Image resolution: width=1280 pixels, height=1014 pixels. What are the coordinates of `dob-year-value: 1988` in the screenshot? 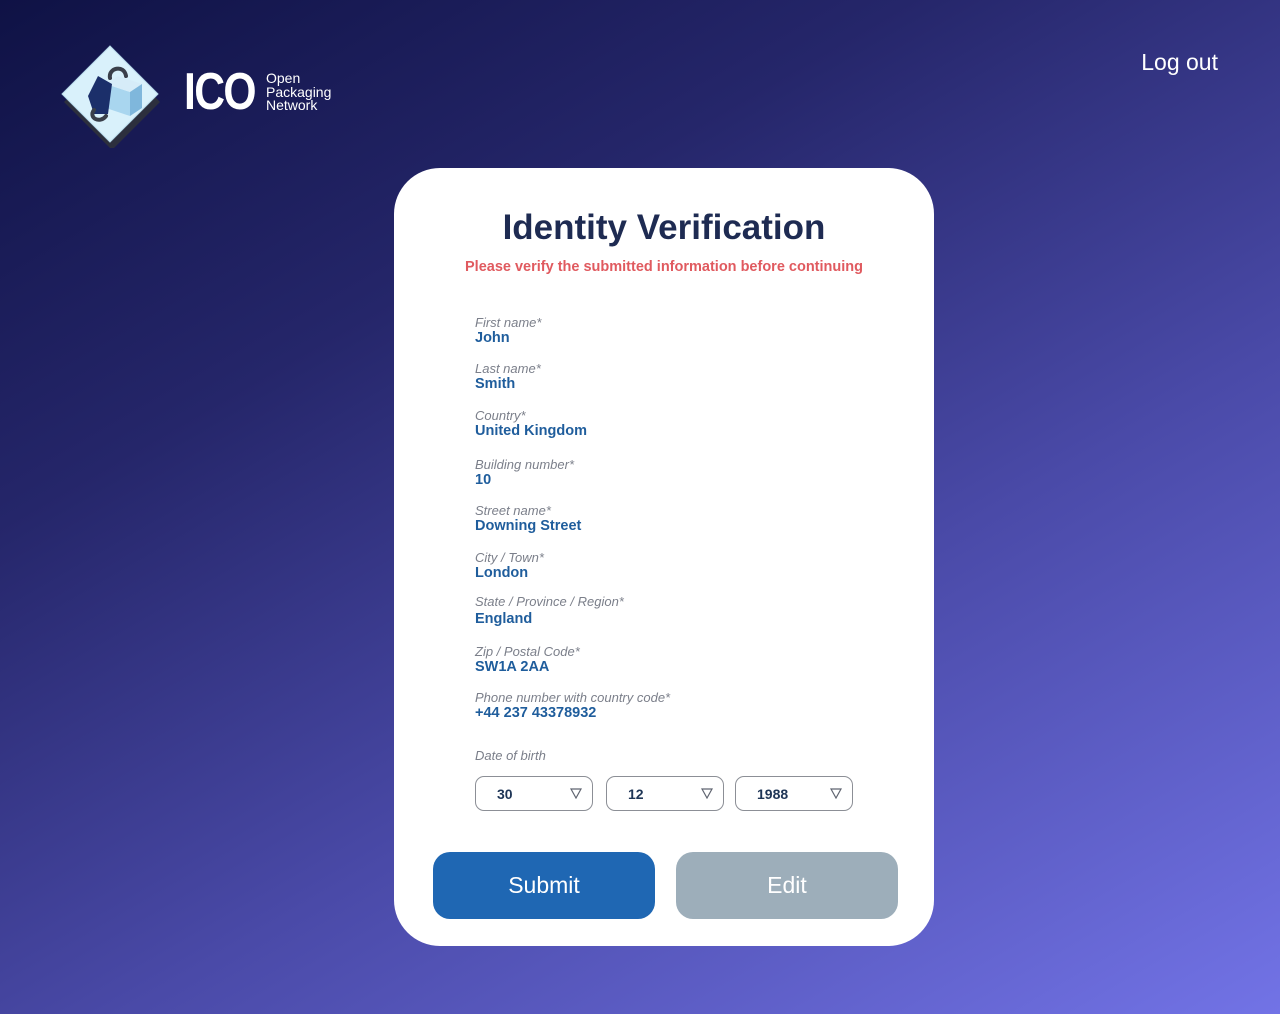 It's located at (773, 794).